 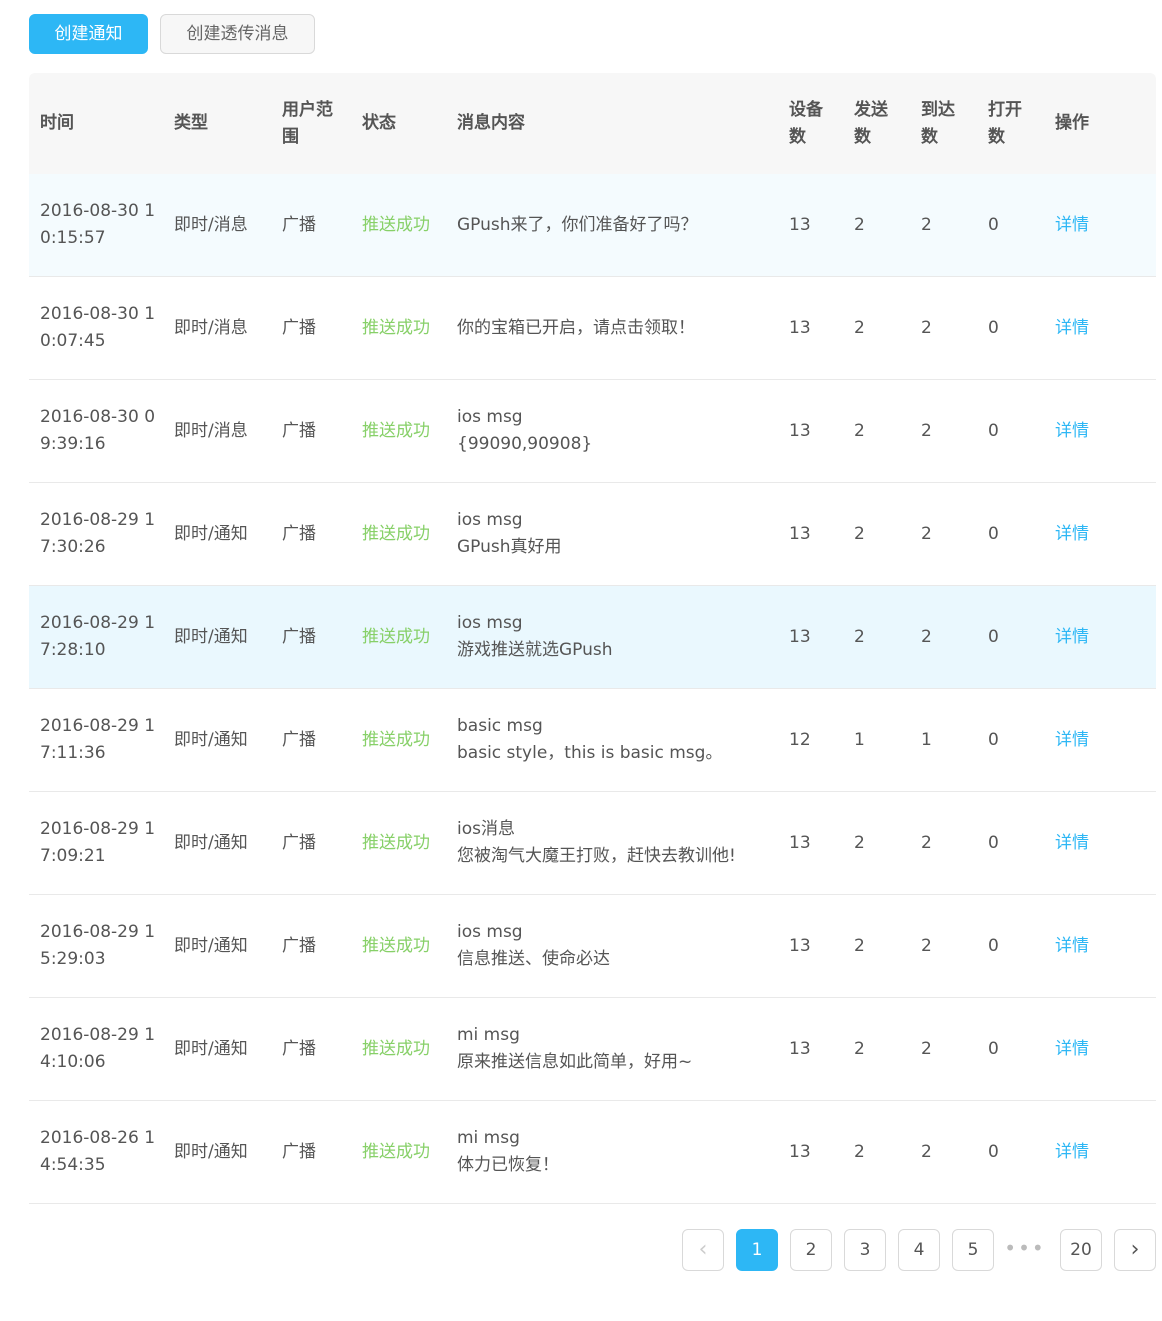 What do you see at coordinates (596, 842) in the screenshot?
I see `message-cell: ios消息 您被淘气大魔王打败，赶快去教训他!` at bounding box center [596, 842].